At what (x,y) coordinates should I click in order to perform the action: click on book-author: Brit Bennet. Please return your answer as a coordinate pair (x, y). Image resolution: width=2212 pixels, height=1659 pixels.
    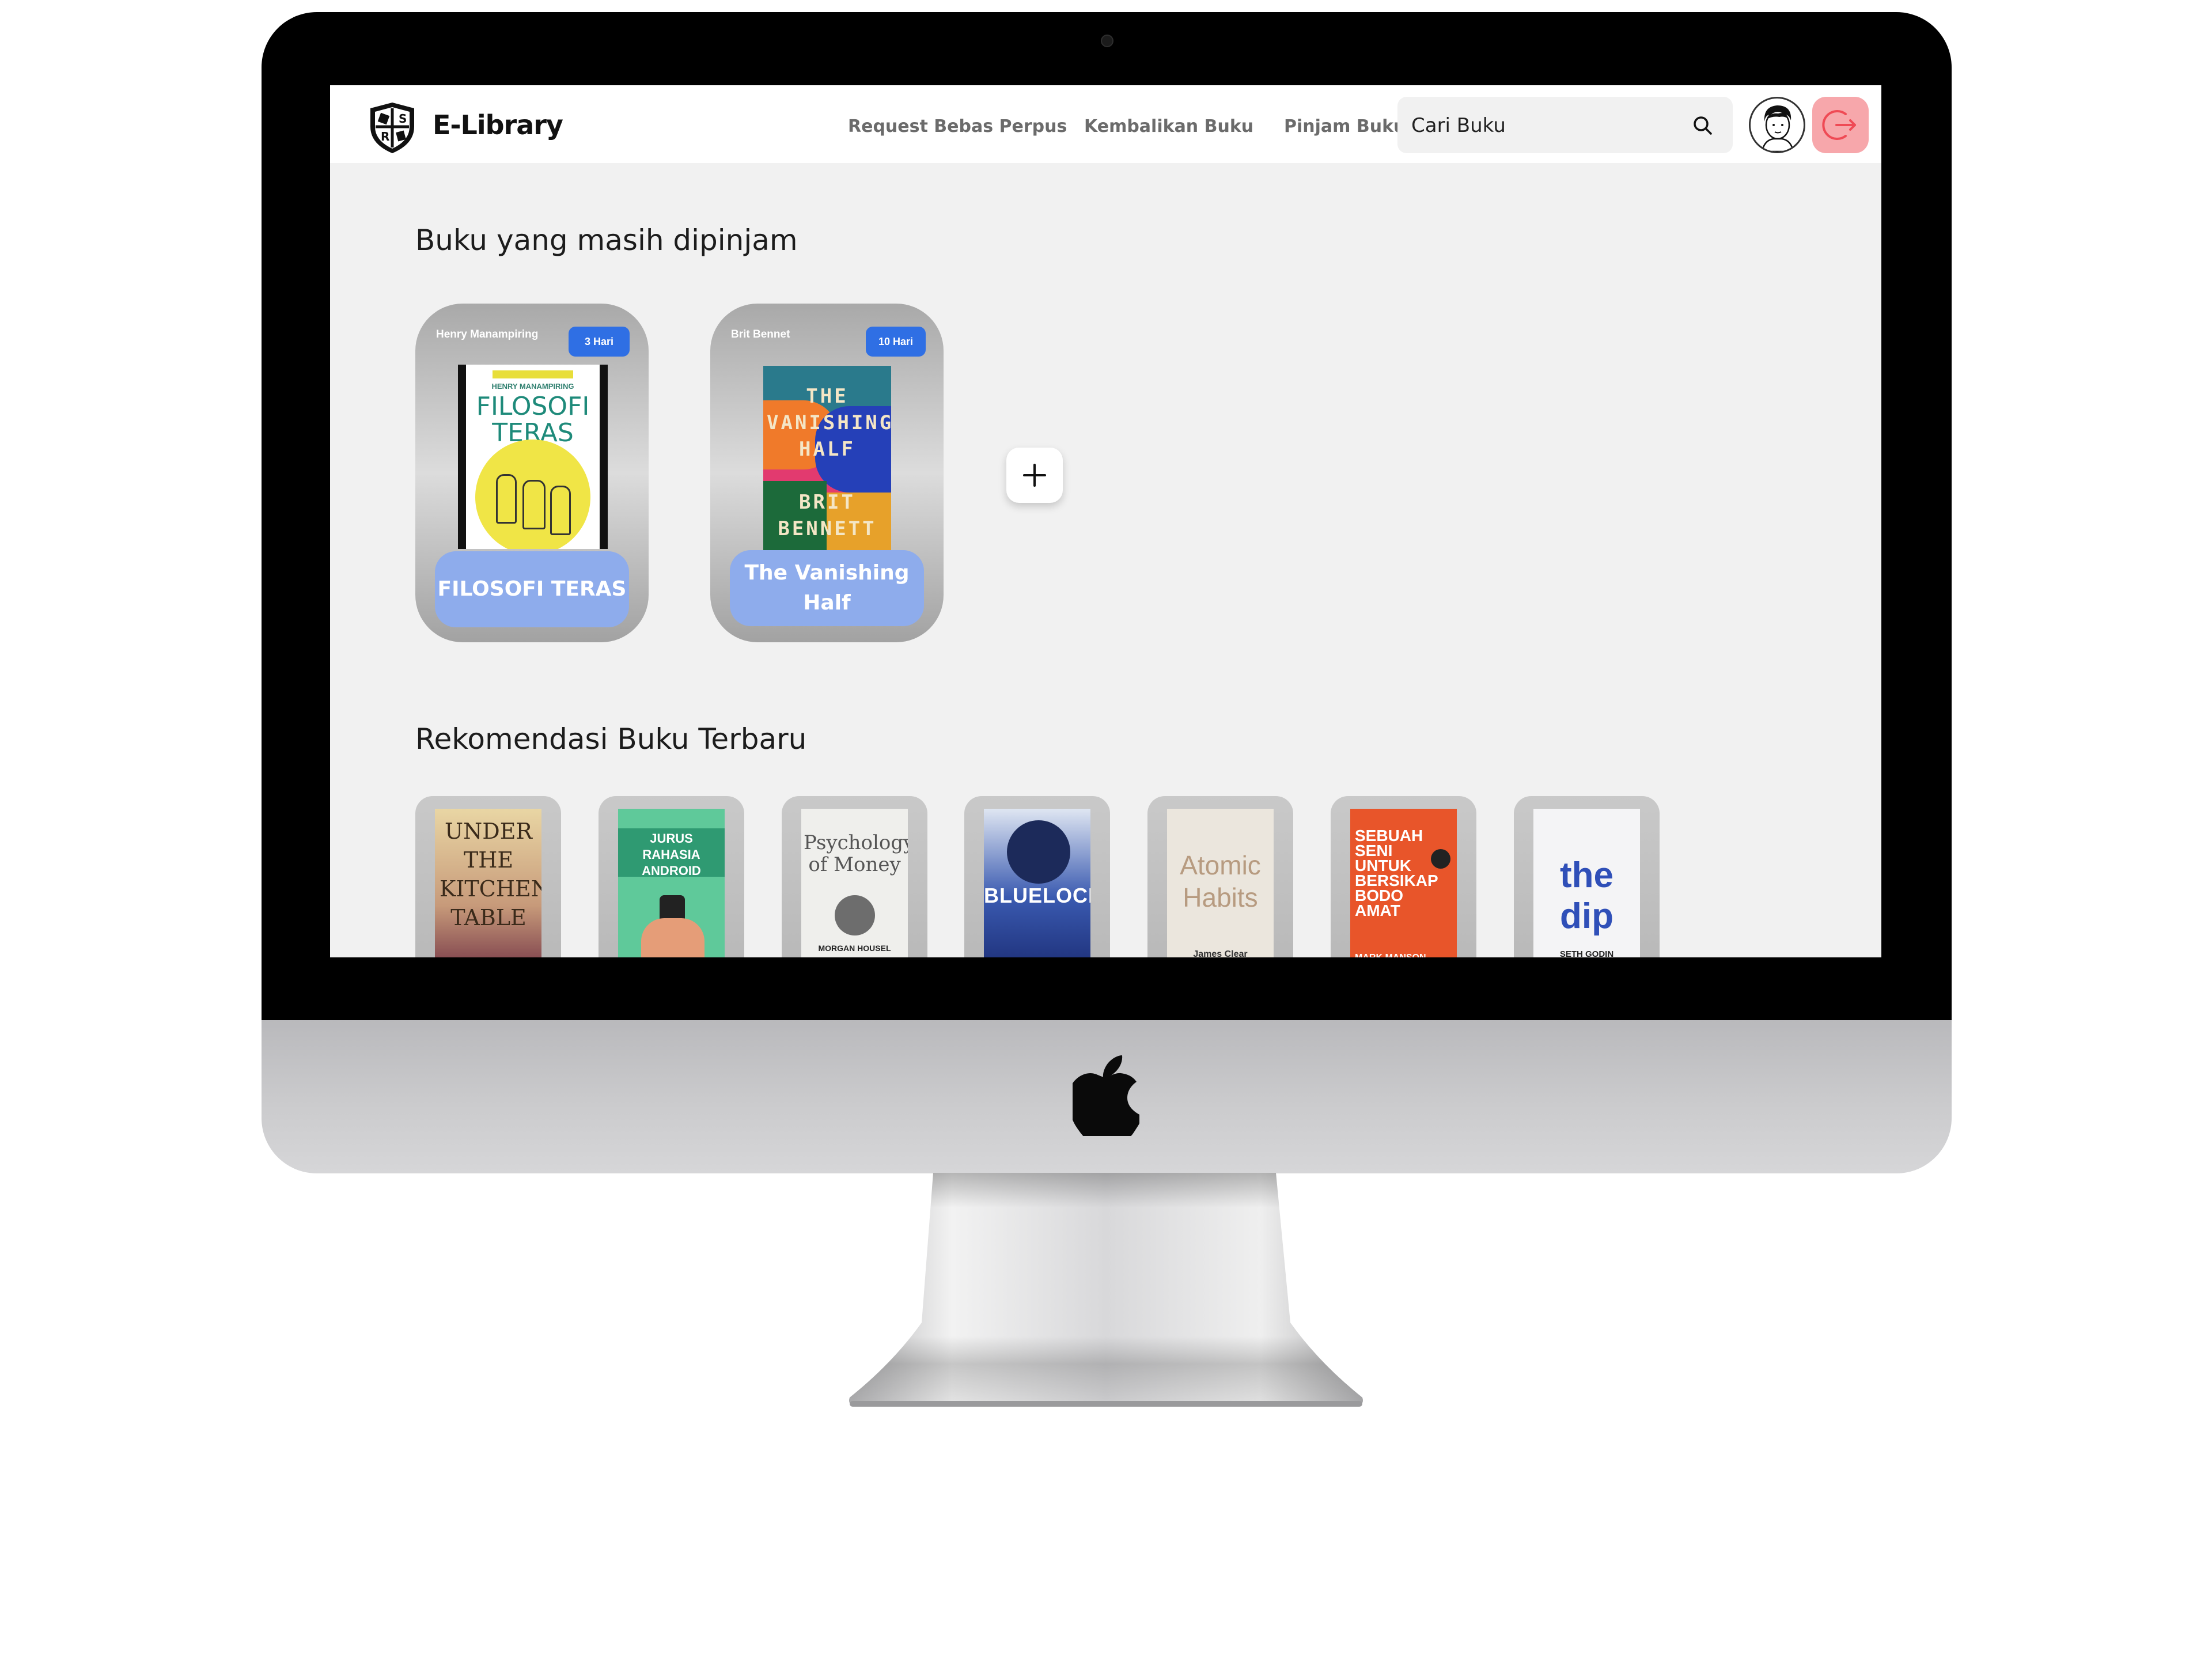
    Looking at the image, I should click on (760, 334).